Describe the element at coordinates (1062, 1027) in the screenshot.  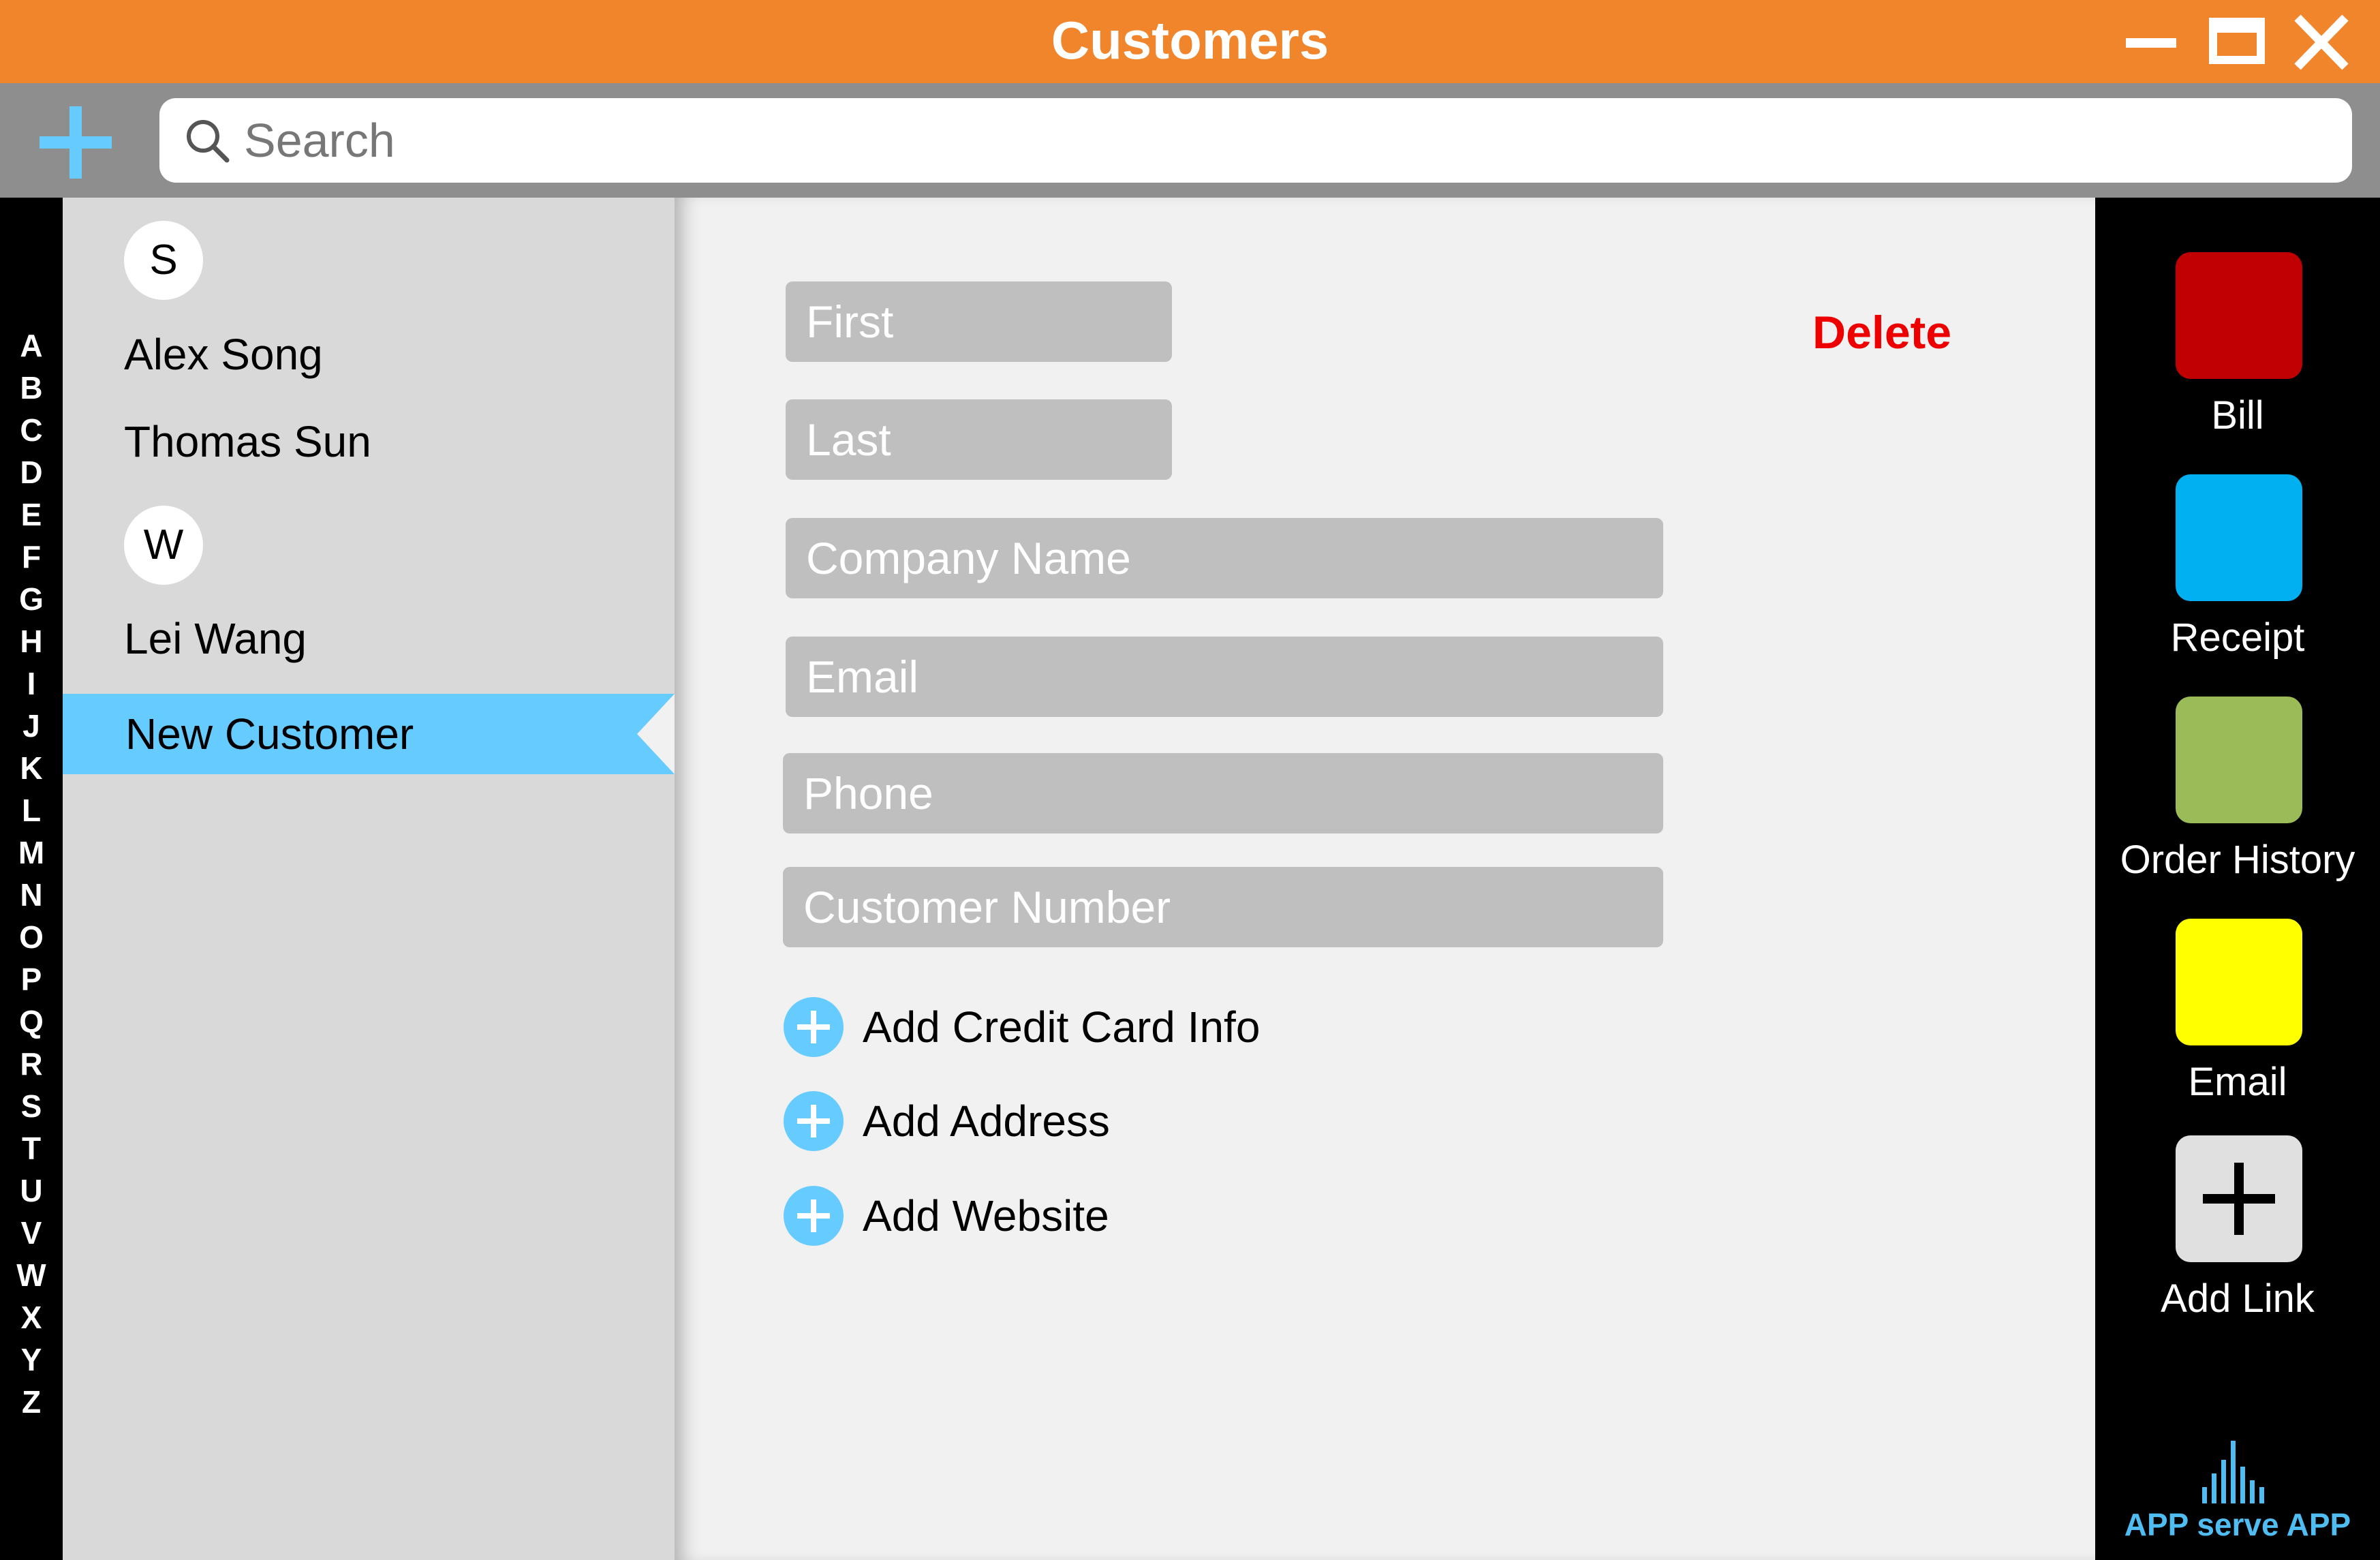
I see `add-credit-card-label: Add Credit Card Info` at that location.